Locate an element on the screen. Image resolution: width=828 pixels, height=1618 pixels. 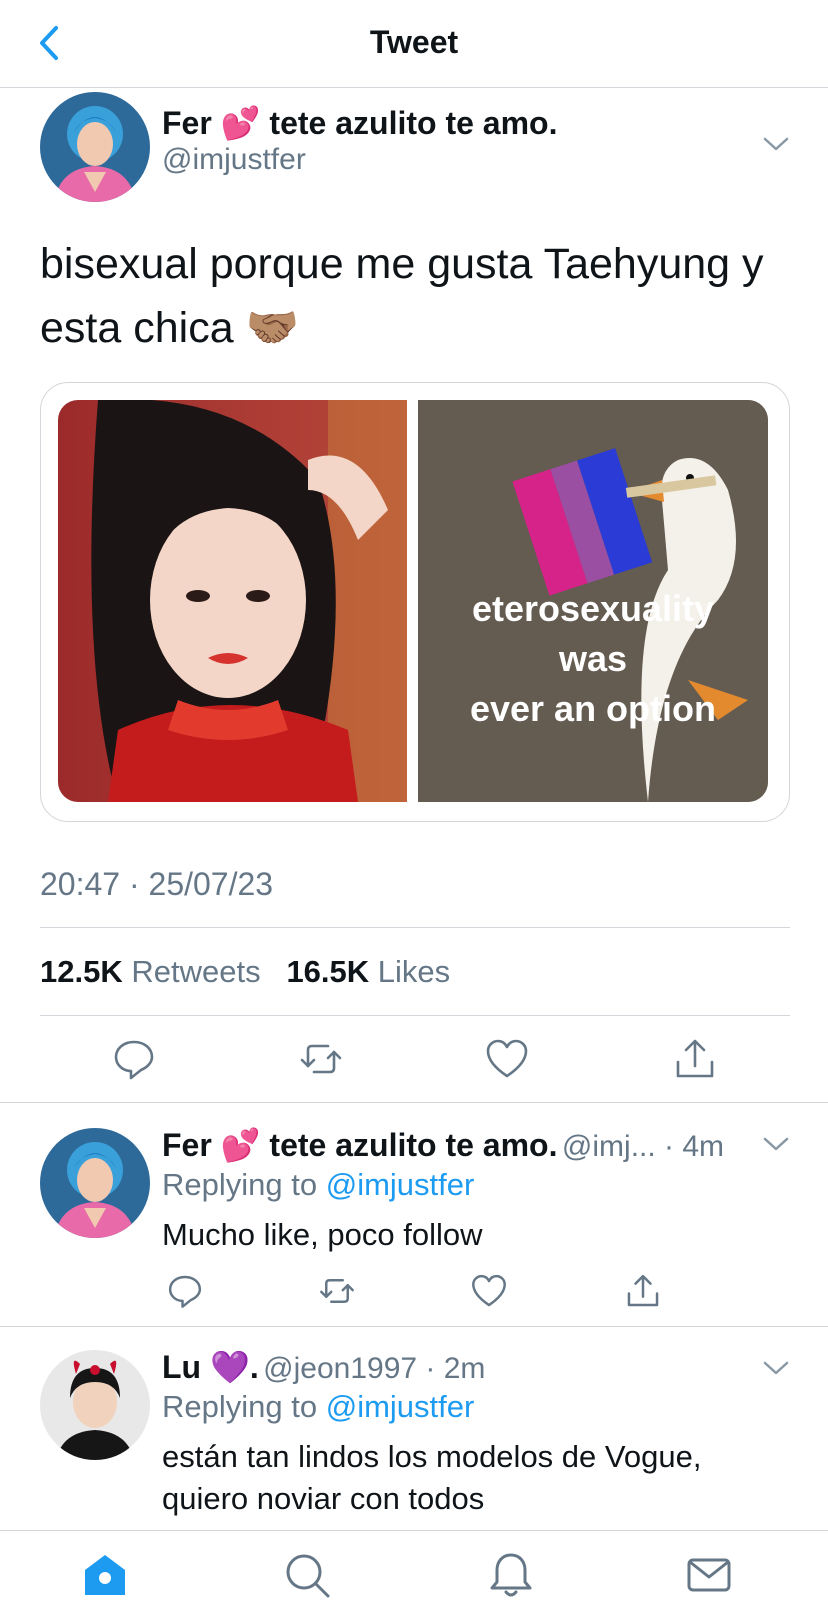
tab-home is located at coordinates (105, 1575).